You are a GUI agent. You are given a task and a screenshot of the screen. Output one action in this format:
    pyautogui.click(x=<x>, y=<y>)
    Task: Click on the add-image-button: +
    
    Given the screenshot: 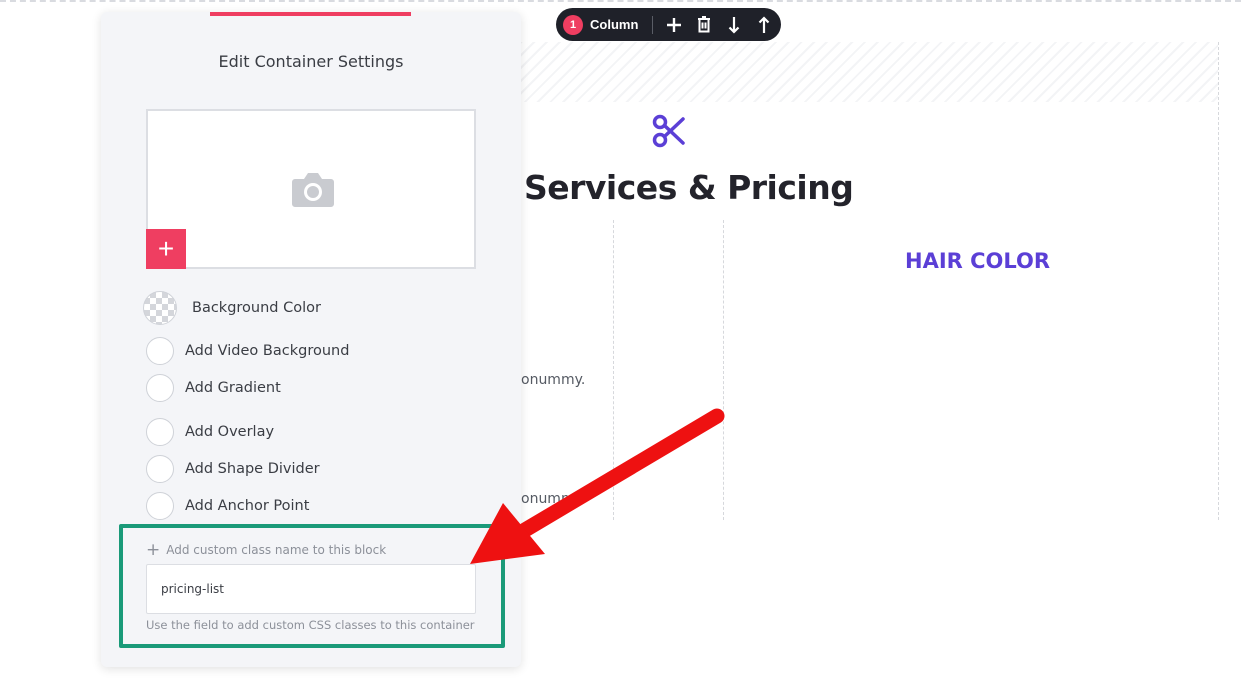 What is the action you would take?
    pyautogui.click(x=166, y=249)
    